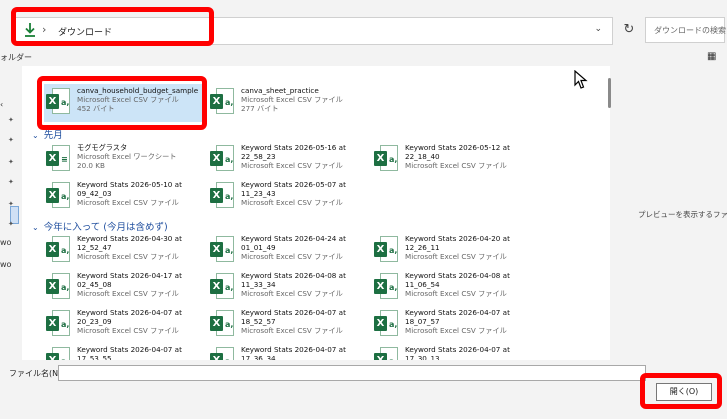 This screenshot has width=727, height=419. What do you see at coordinates (10, 214) in the screenshot?
I see `navigation-pane: ‹ ✦ ✦ ✦ ✦ ✦ ✦ wo wo` at bounding box center [10, 214].